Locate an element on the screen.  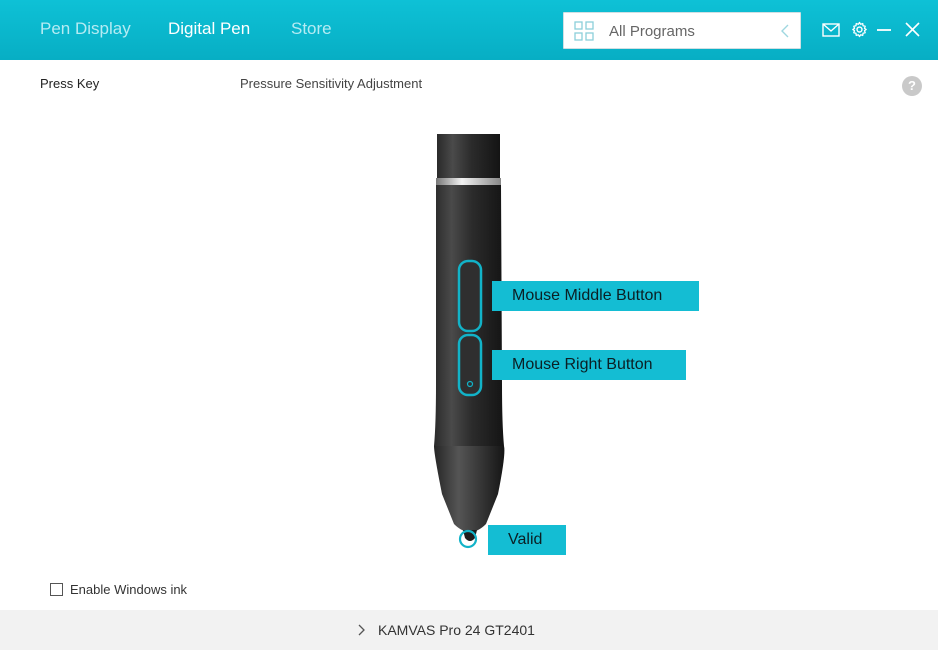
device-selector: KAMVAS Pro 24 GT2401 is located at coordinates (445, 630).